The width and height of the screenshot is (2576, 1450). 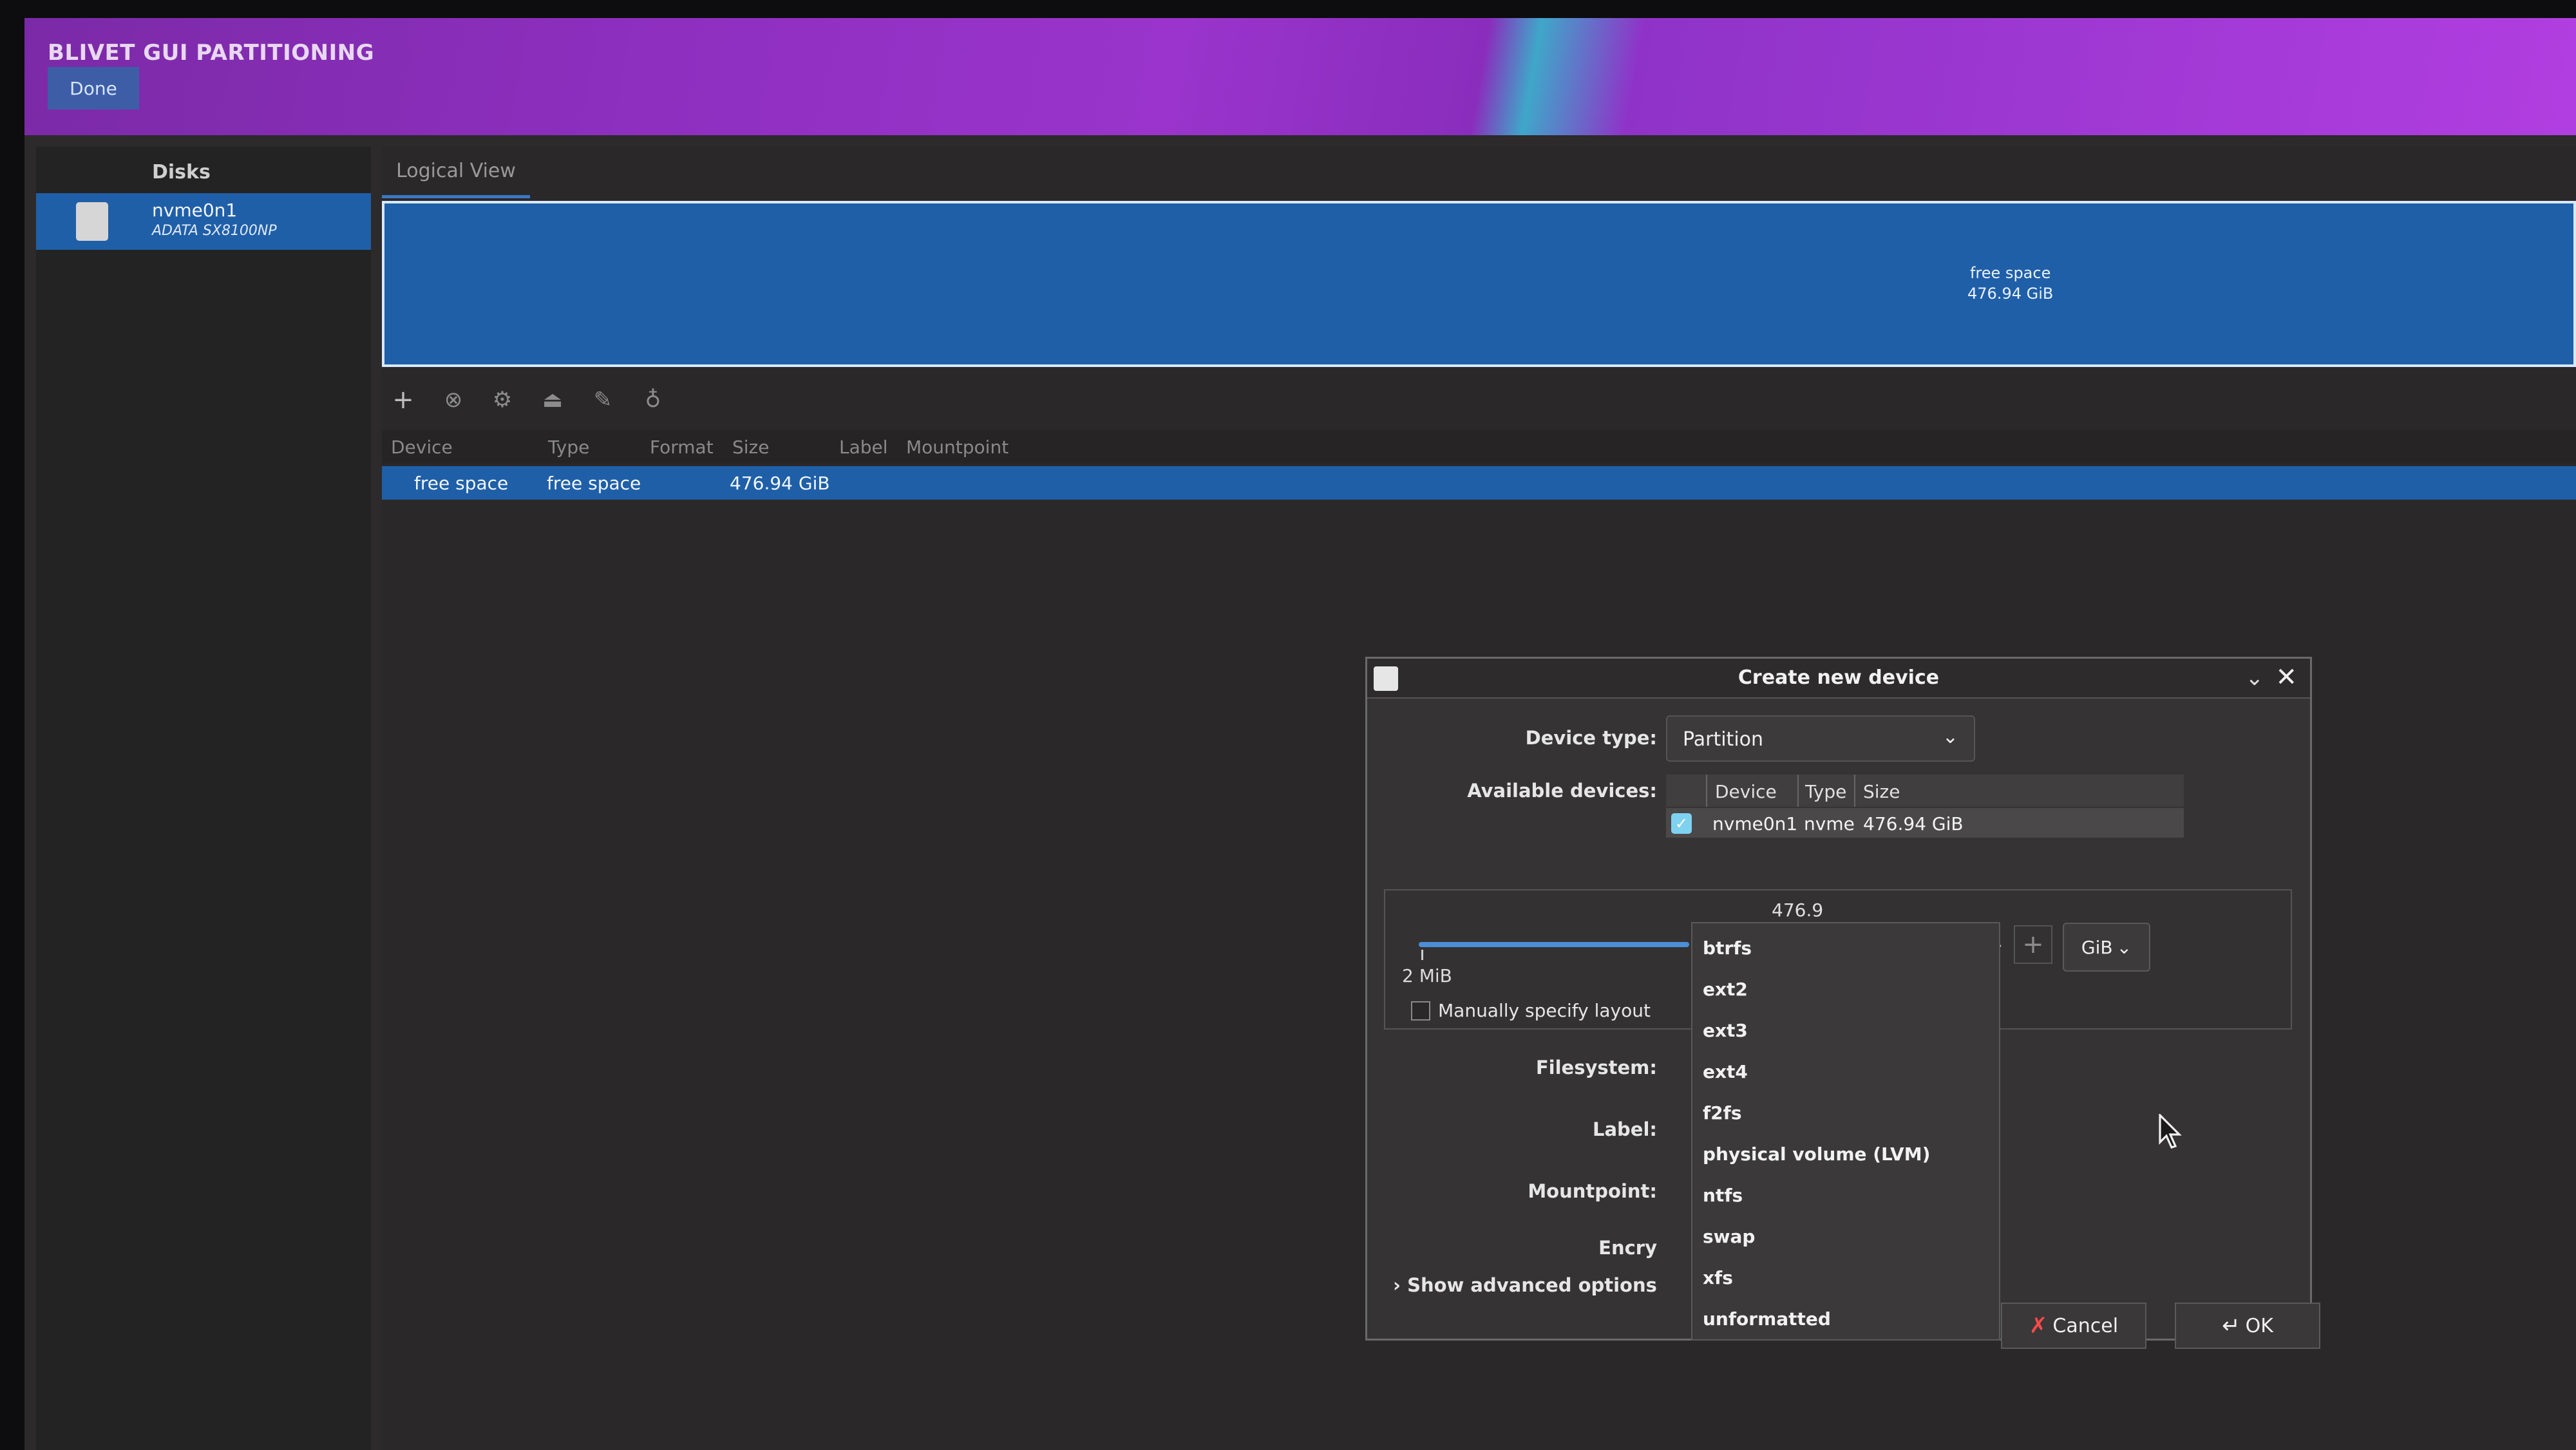 I want to click on unmount-icon: ⏏, so click(x=553, y=399).